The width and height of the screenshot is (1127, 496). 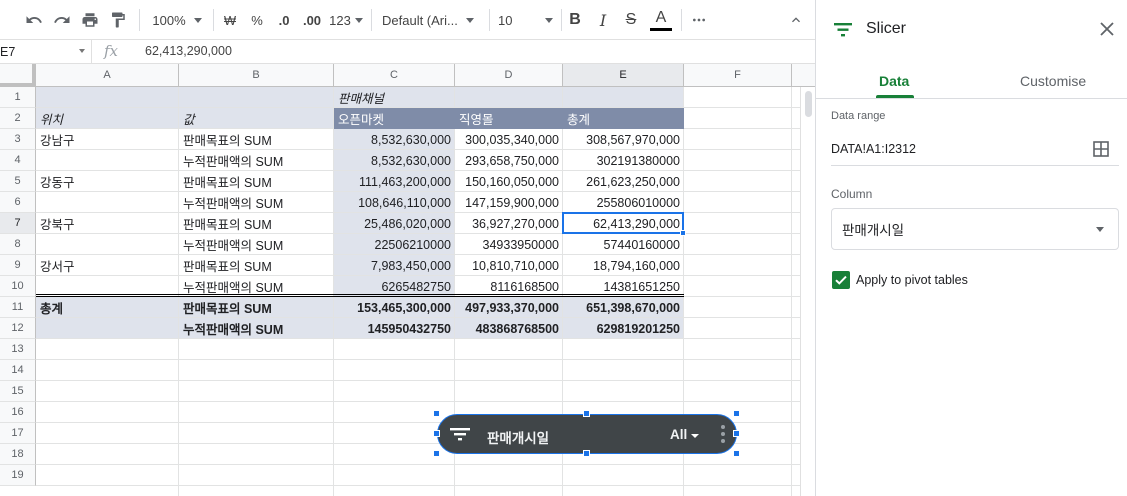 I want to click on pivot-total-cell: 153,465,300,000, so click(x=394, y=307).